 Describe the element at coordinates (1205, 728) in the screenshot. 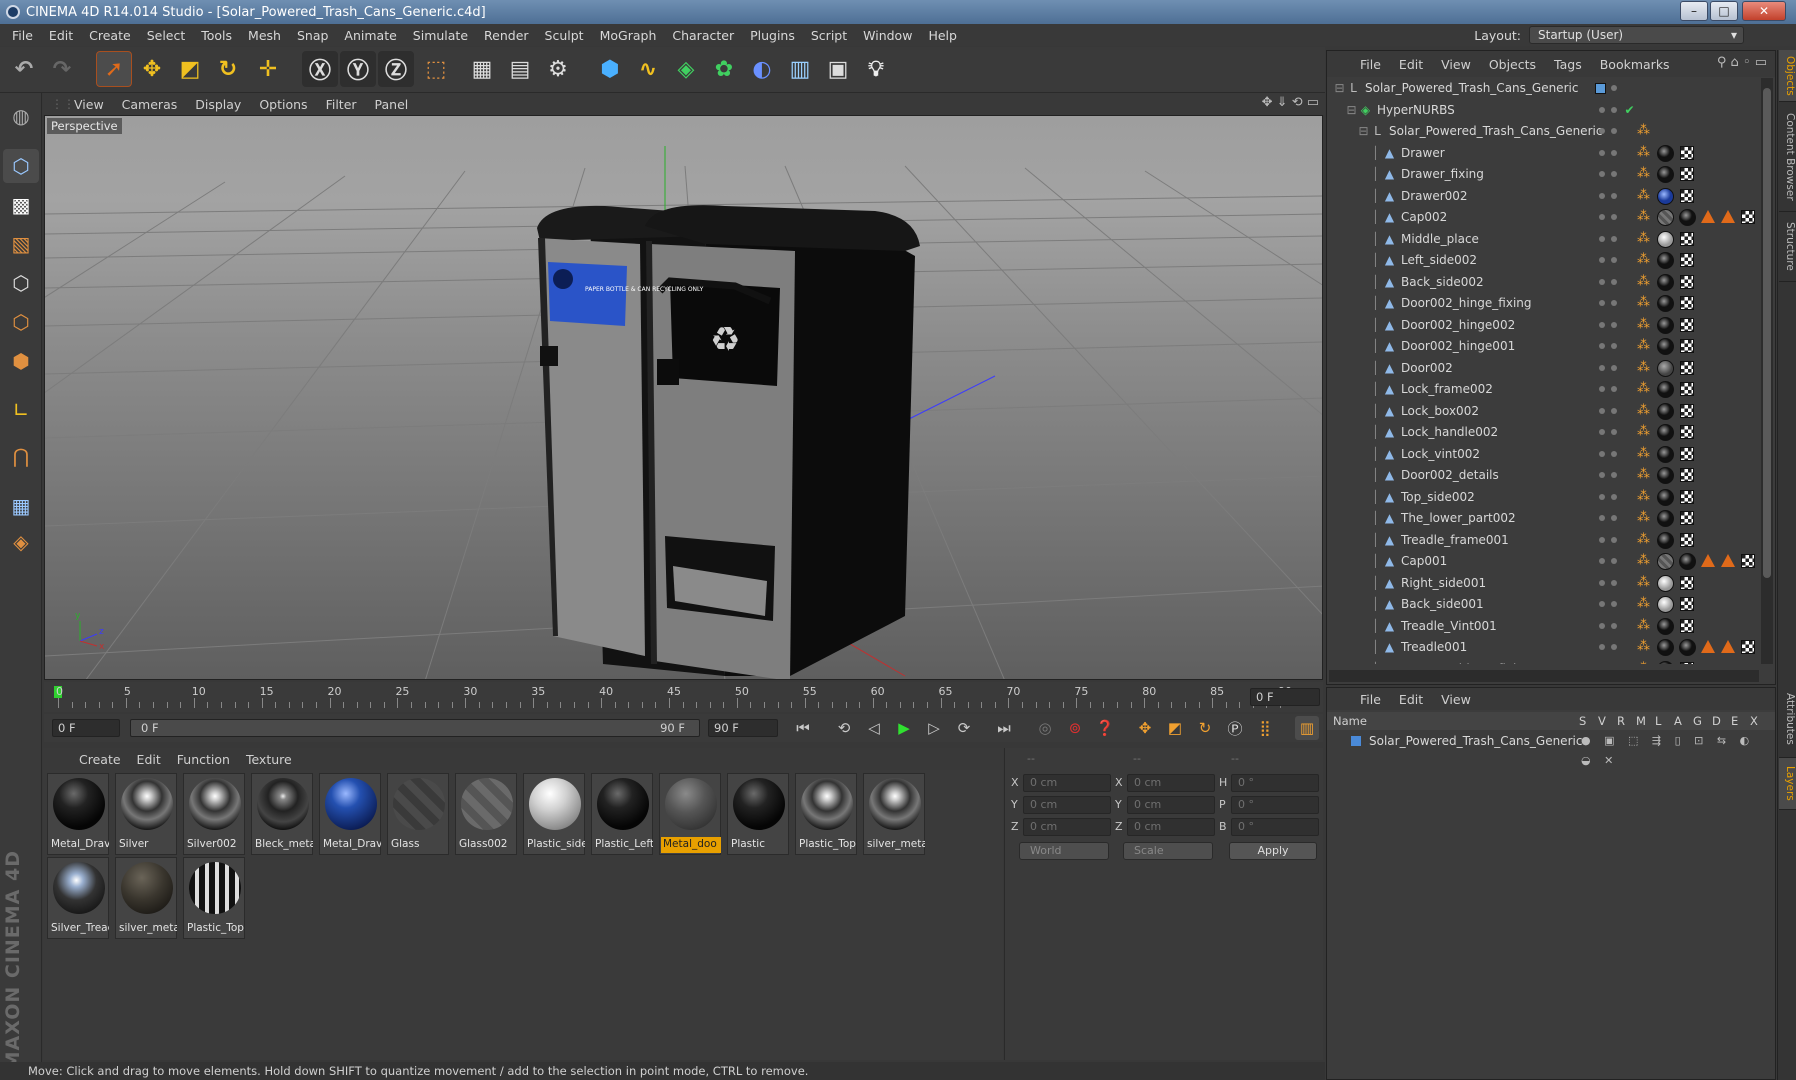

I see `rotation-key-icon: ↻` at that location.